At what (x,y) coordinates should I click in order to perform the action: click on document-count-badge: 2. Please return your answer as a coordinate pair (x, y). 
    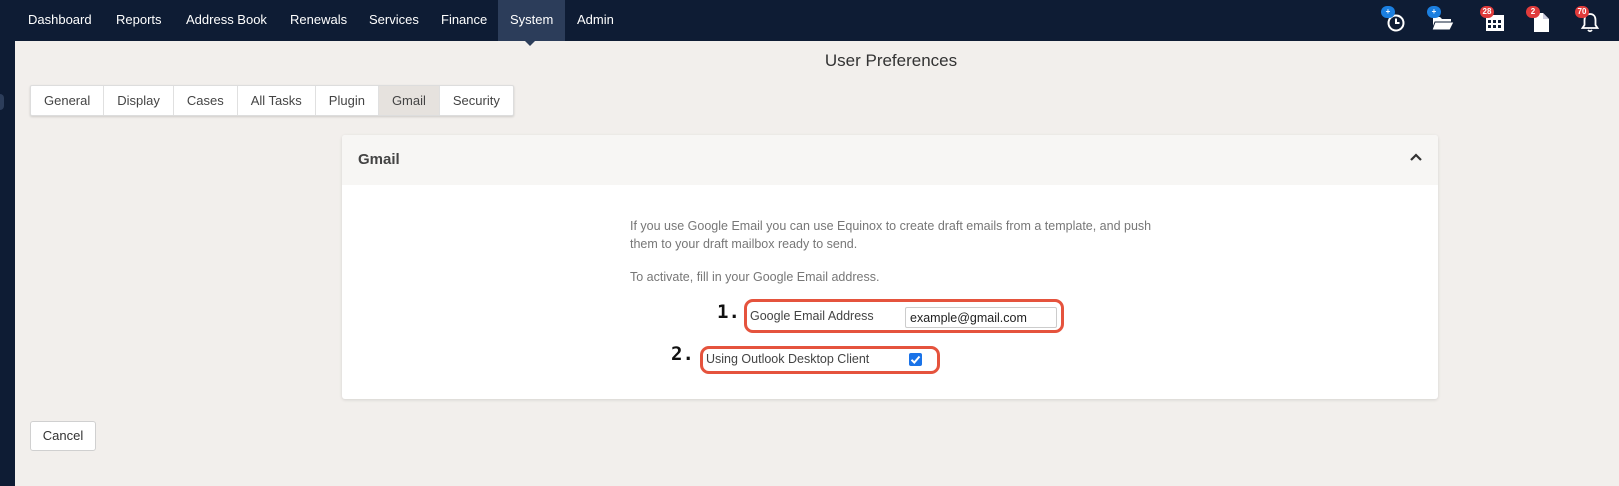
    Looking at the image, I should click on (1533, 12).